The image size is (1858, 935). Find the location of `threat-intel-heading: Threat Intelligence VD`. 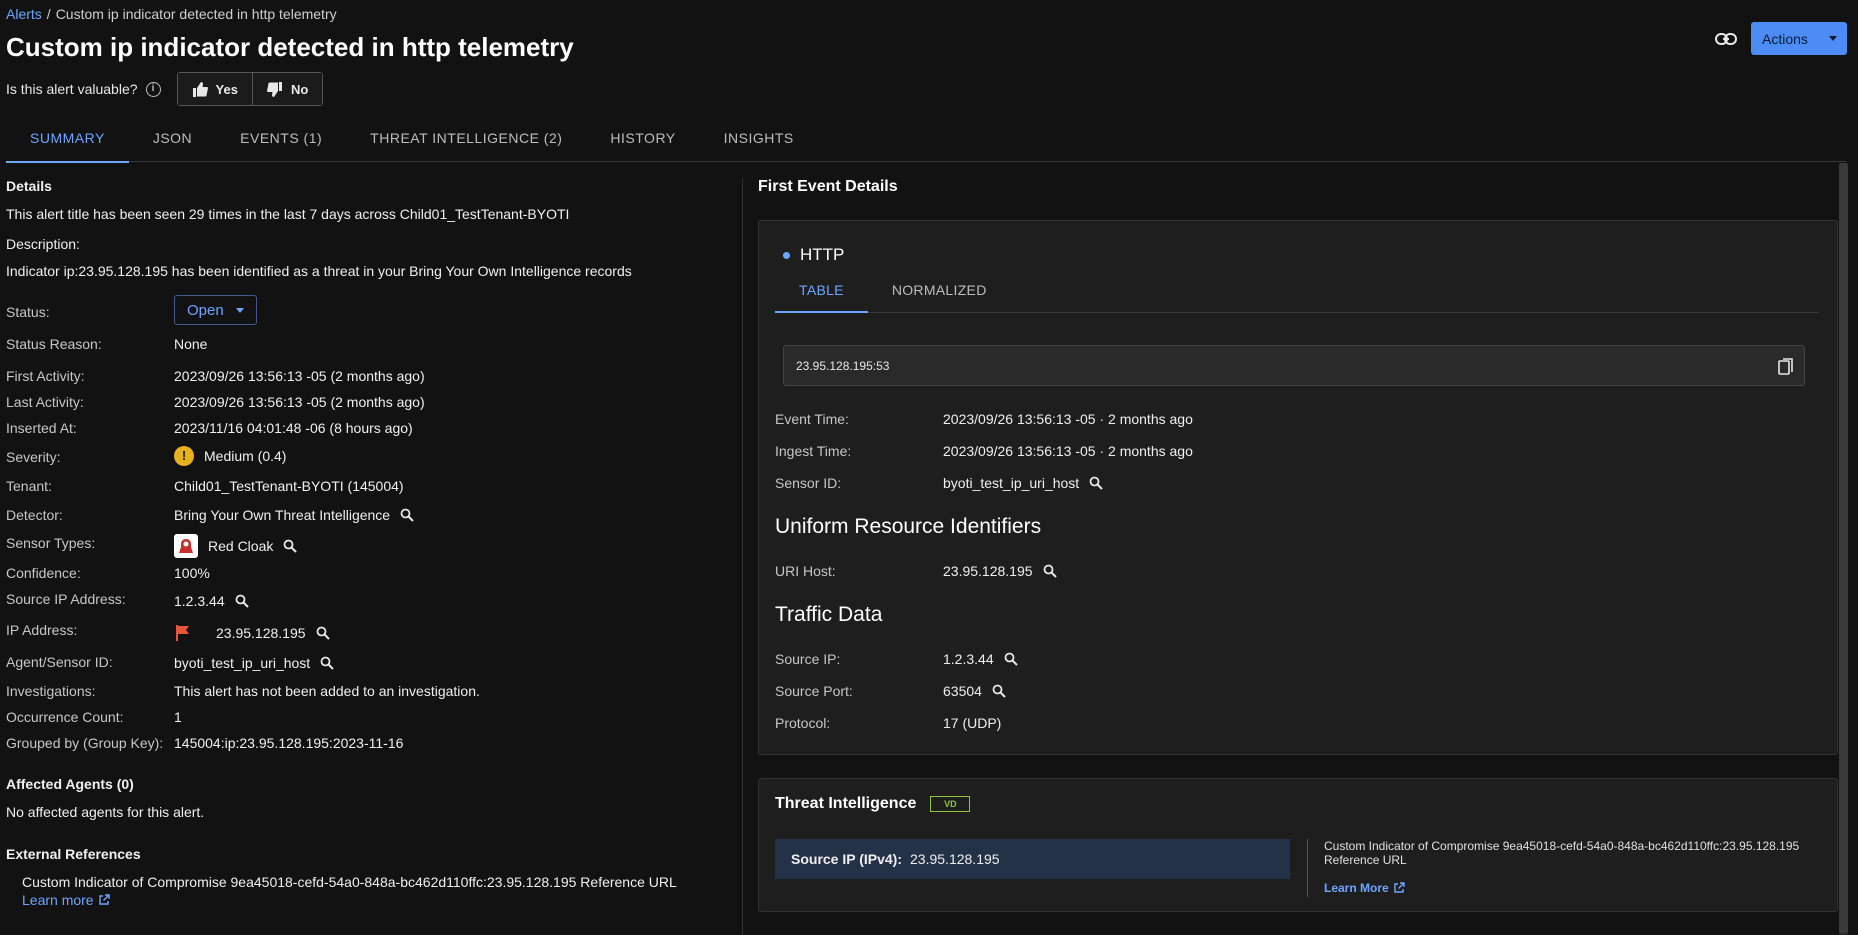

threat-intel-heading: Threat Intelligence VD is located at coordinates (873, 804).